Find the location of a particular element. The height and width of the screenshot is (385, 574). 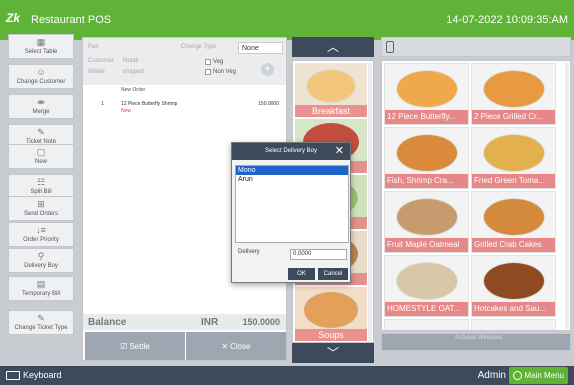

new-icon: ▢ is located at coordinates (41, 152).